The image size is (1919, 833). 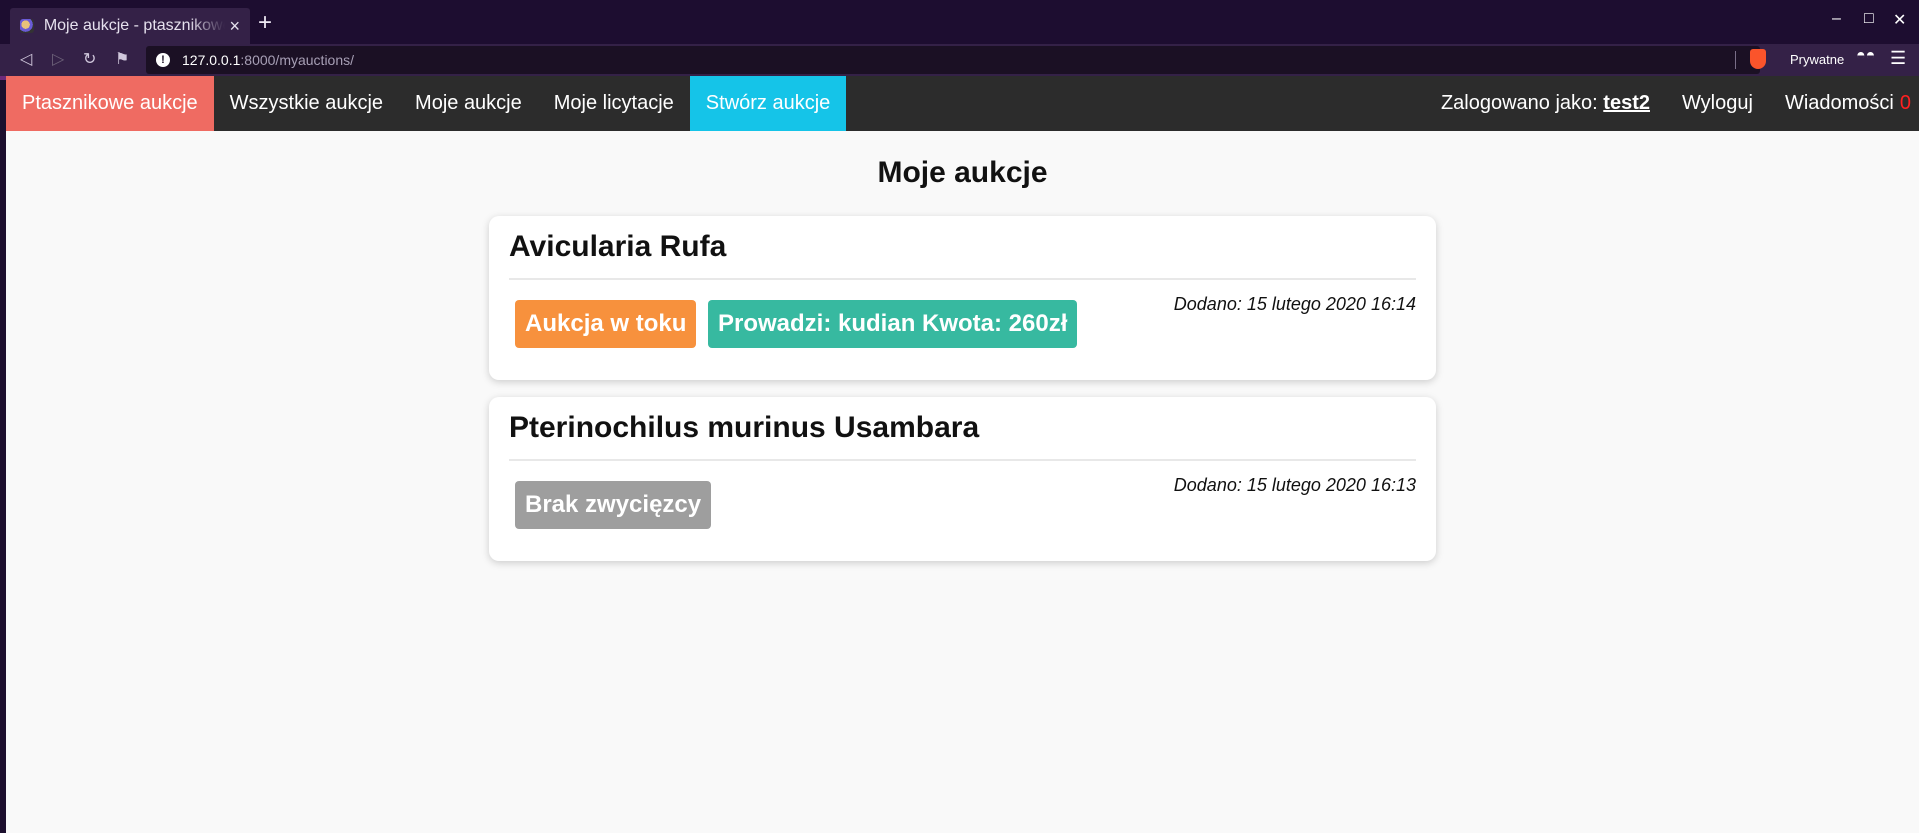 I want to click on forward-icon: ▷, so click(x=58, y=60).